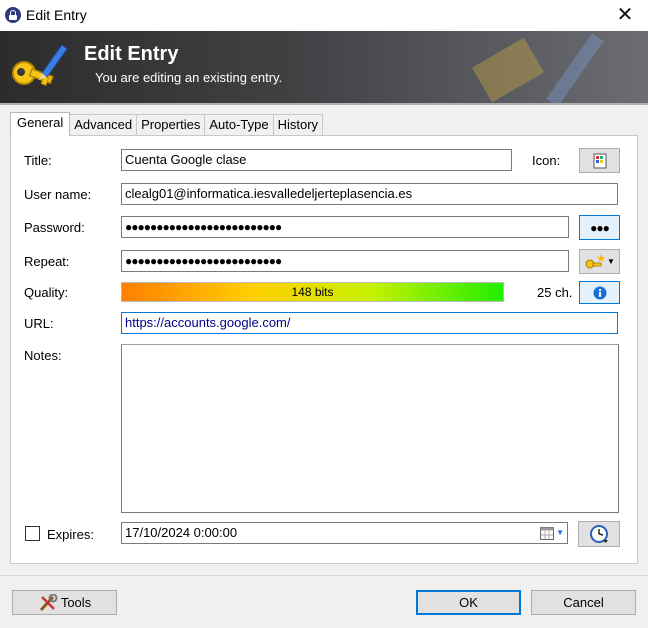 This screenshot has width=648, height=628. What do you see at coordinates (48, 602) in the screenshot?
I see `tools-icon` at bounding box center [48, 602].